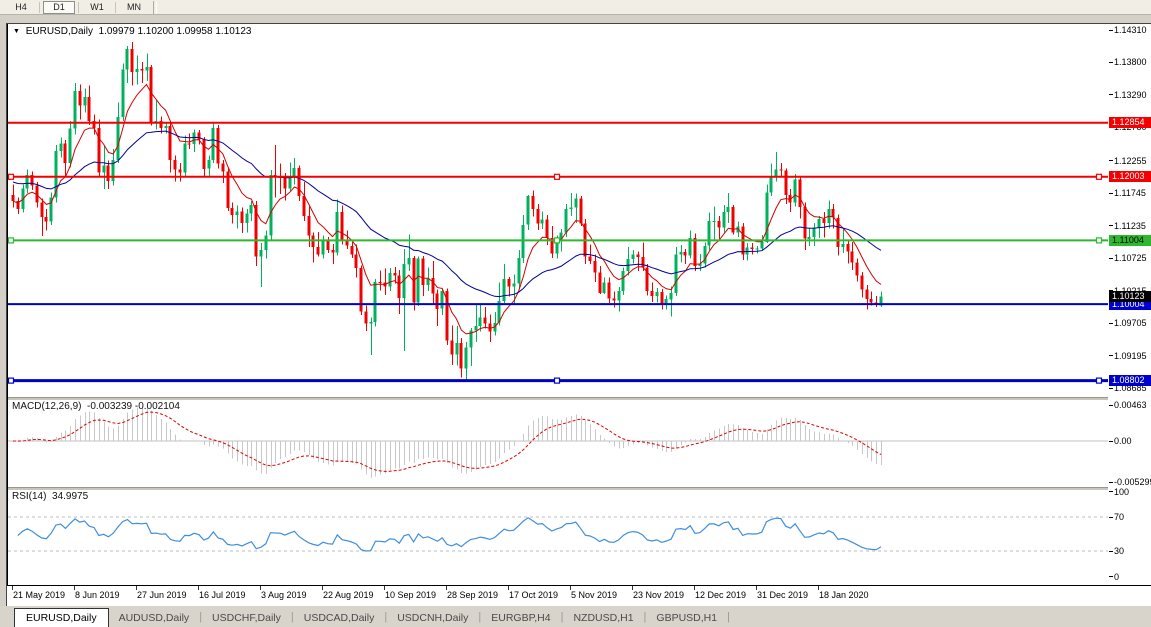 This screenshot has height=627, width=1151. What do you see at coordinates (222, 595) in the screenshot?
I see `time-axis-label: 16 Jul 2019` at bounding box center [222, 595].